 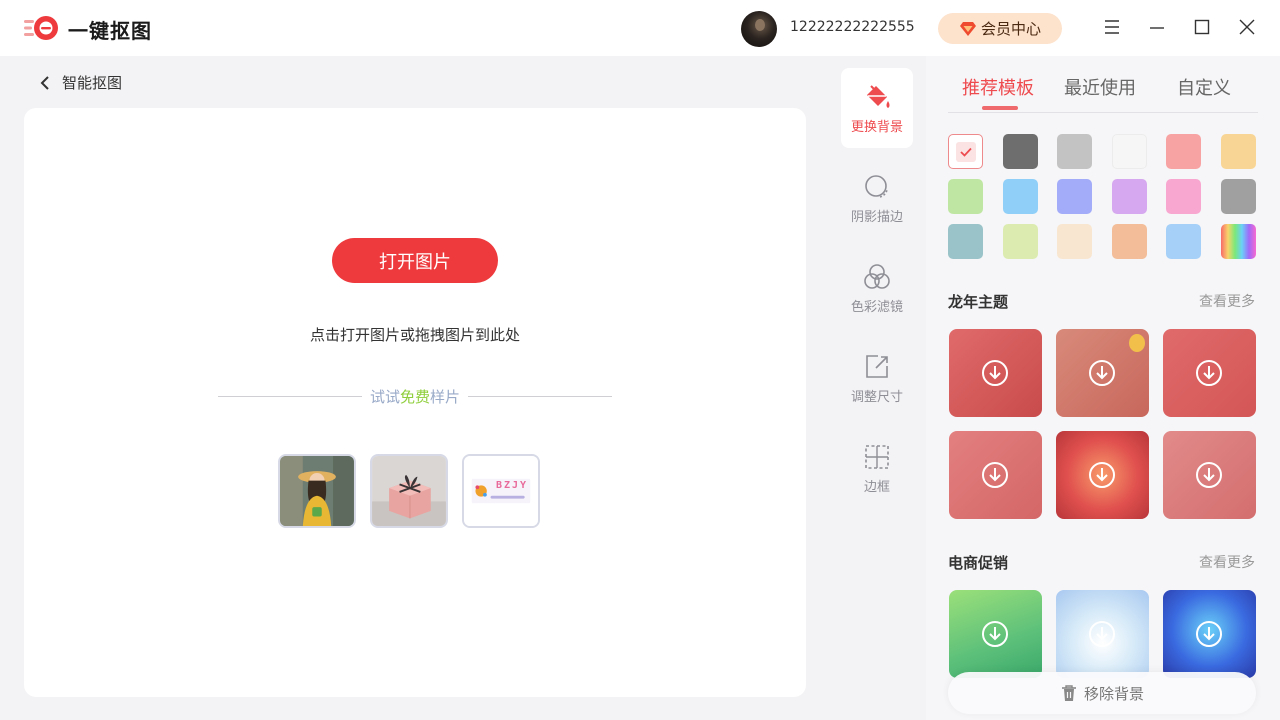 What do you see at coordinates (44, 82) in the screenshot?
I see `chevron-left-icon` at bounding box center [44, 82].